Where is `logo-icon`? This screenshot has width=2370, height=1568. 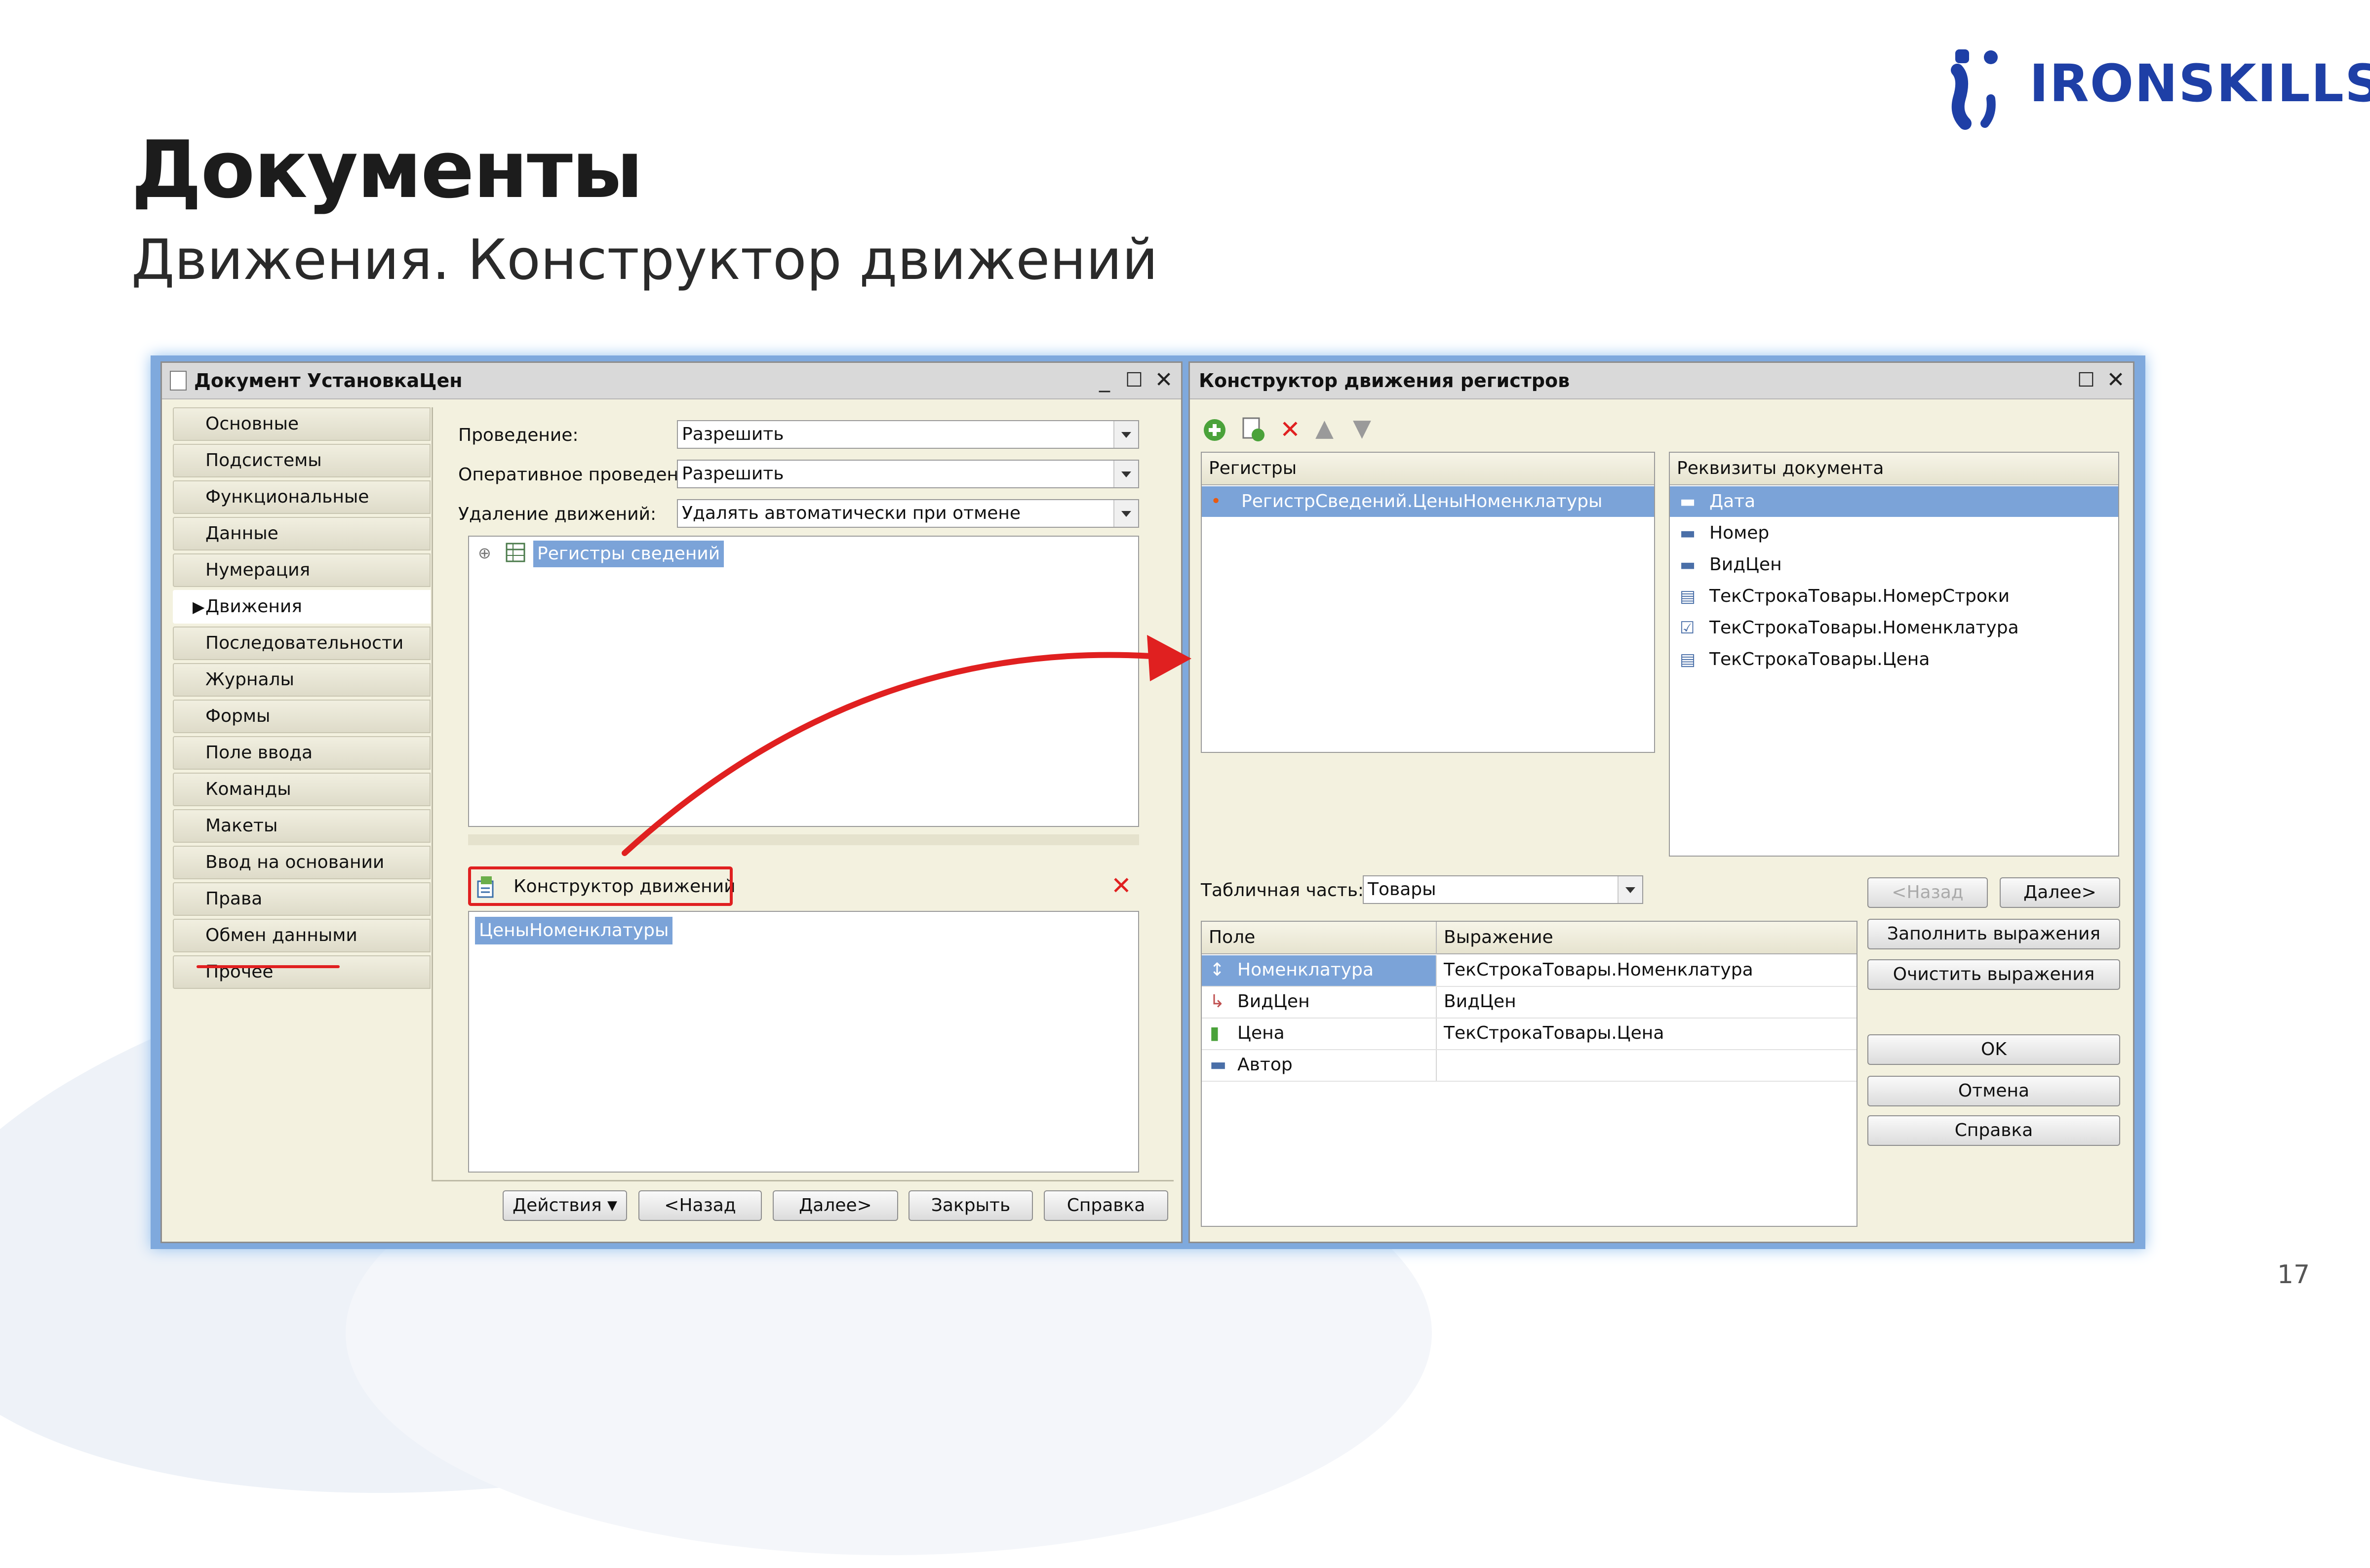
logo-icon is located at coordinates (1975, 89).